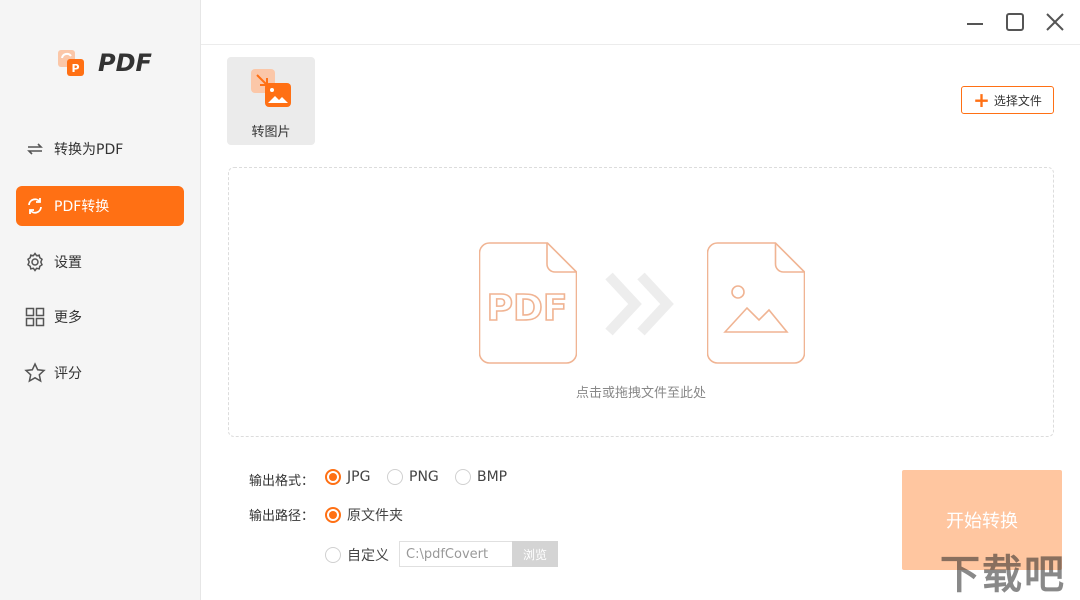  I want to click on drop-hint: 点击或拖拽文件至此处, so click(640, 393).